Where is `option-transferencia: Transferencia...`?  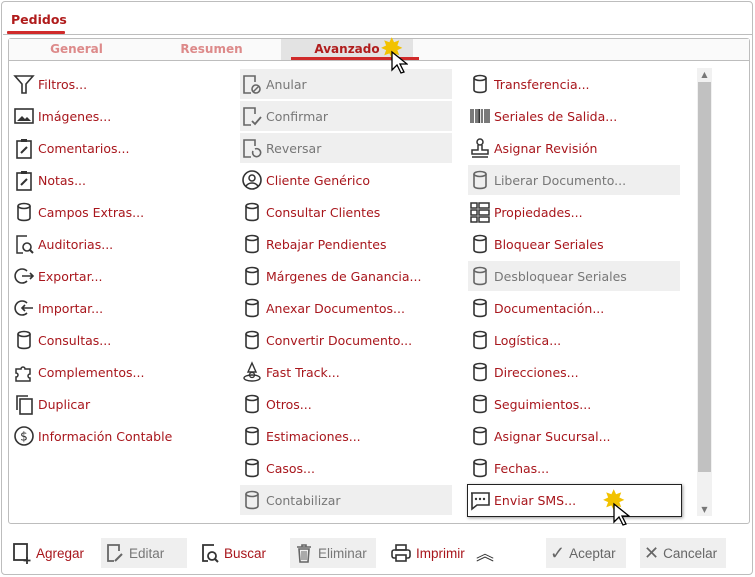 option-transferencia: Transferencia... is located at coordinates (574, 84).